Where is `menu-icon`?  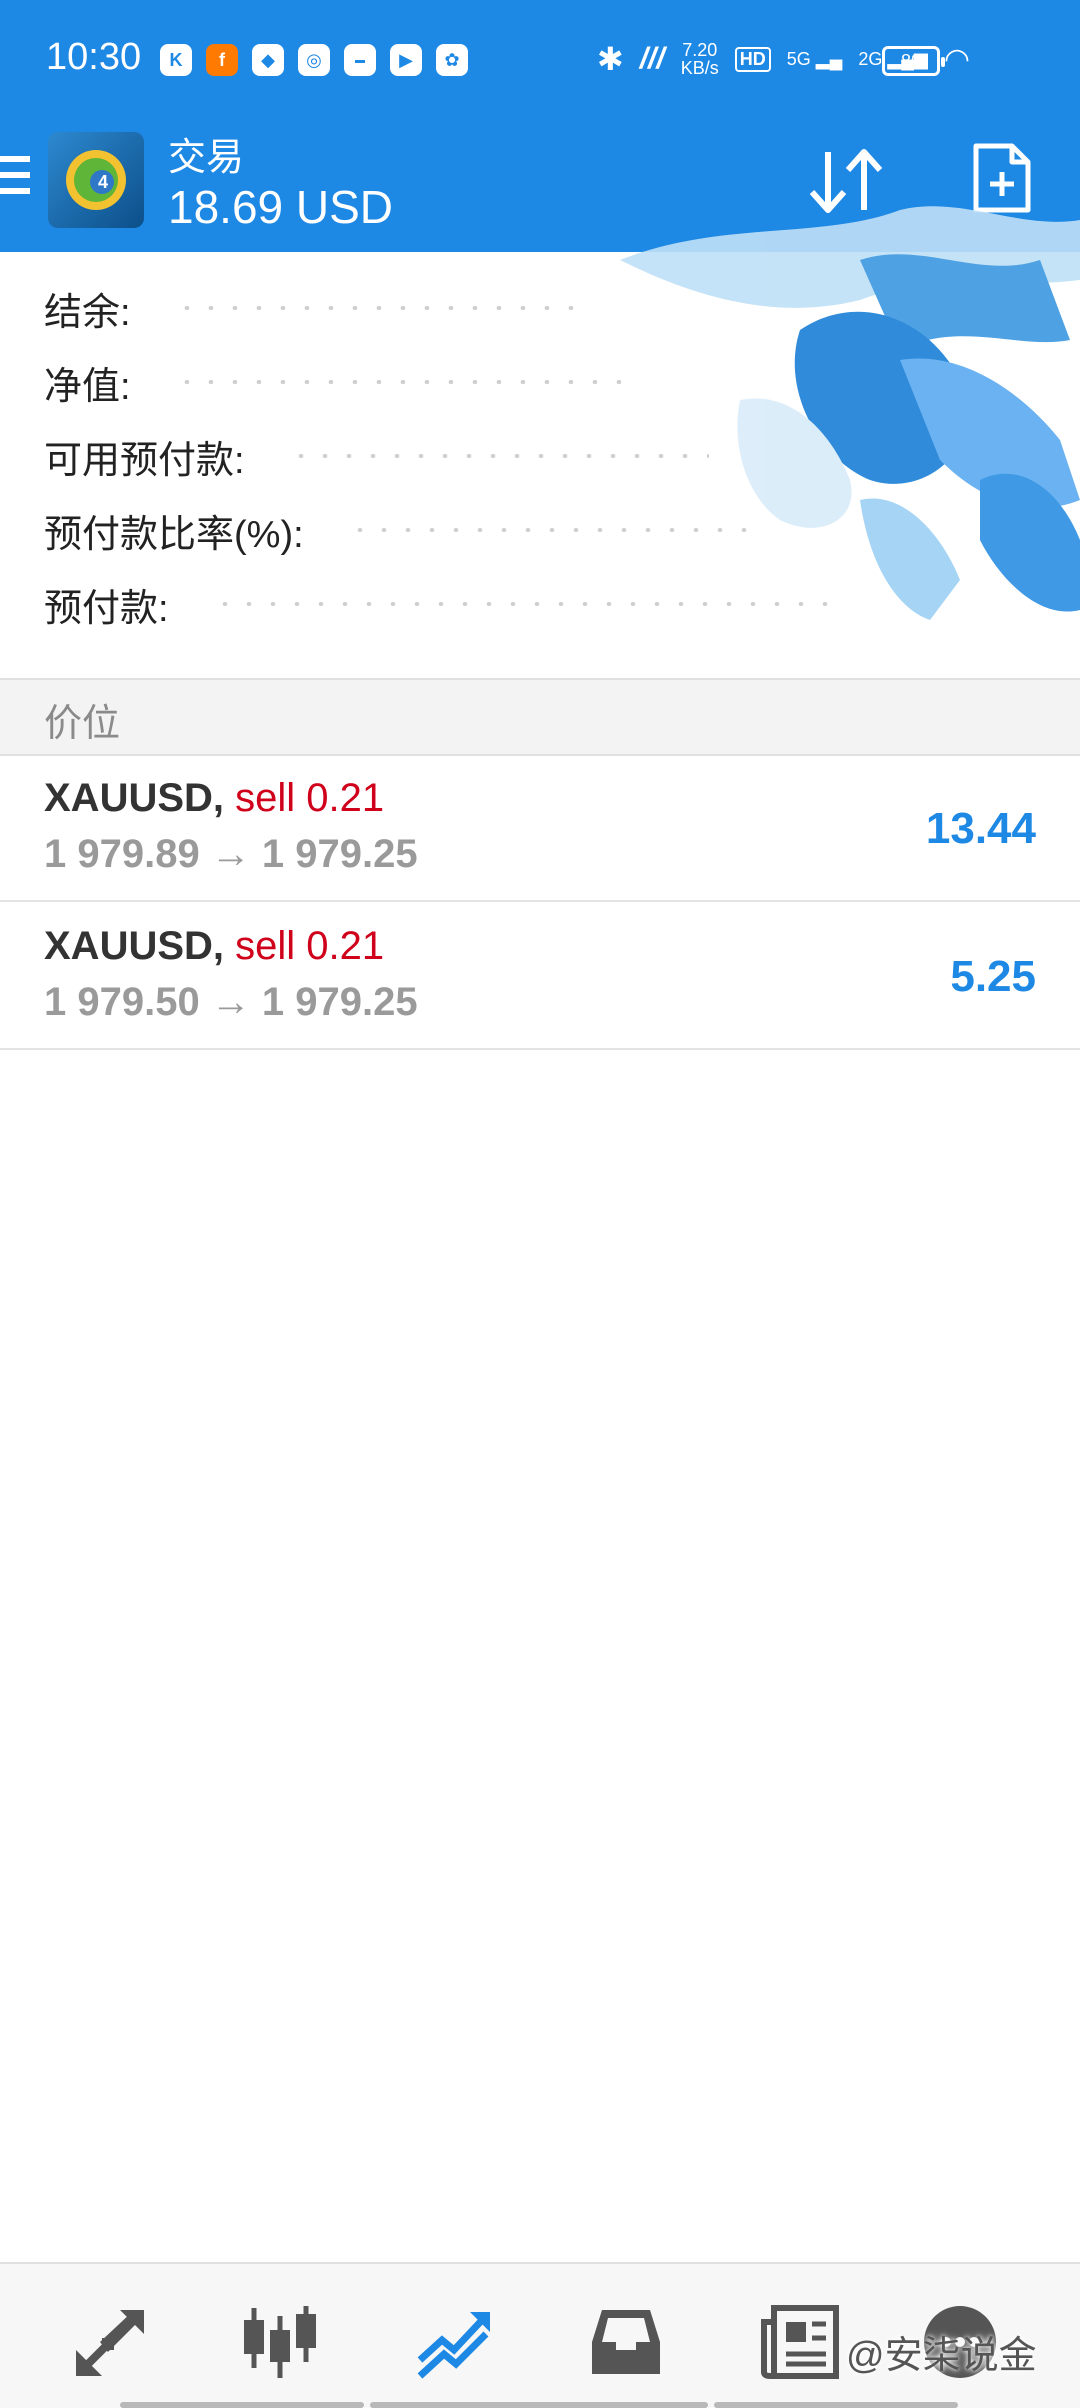
menu-icon is located at coordinates (15, 179).